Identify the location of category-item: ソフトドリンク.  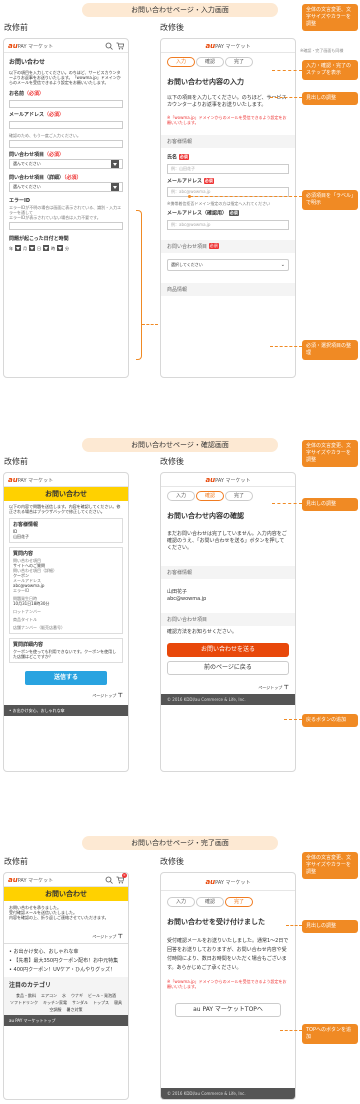
(24, 1002).